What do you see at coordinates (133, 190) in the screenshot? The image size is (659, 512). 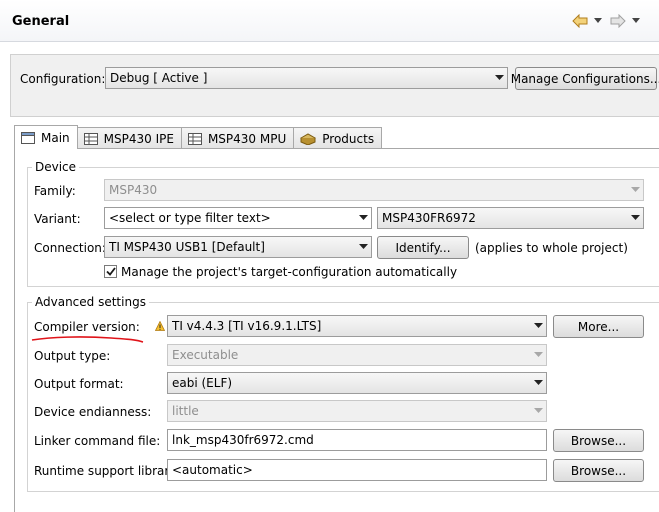 I see `family-value: MSP430` at bounding box center [133, 190].